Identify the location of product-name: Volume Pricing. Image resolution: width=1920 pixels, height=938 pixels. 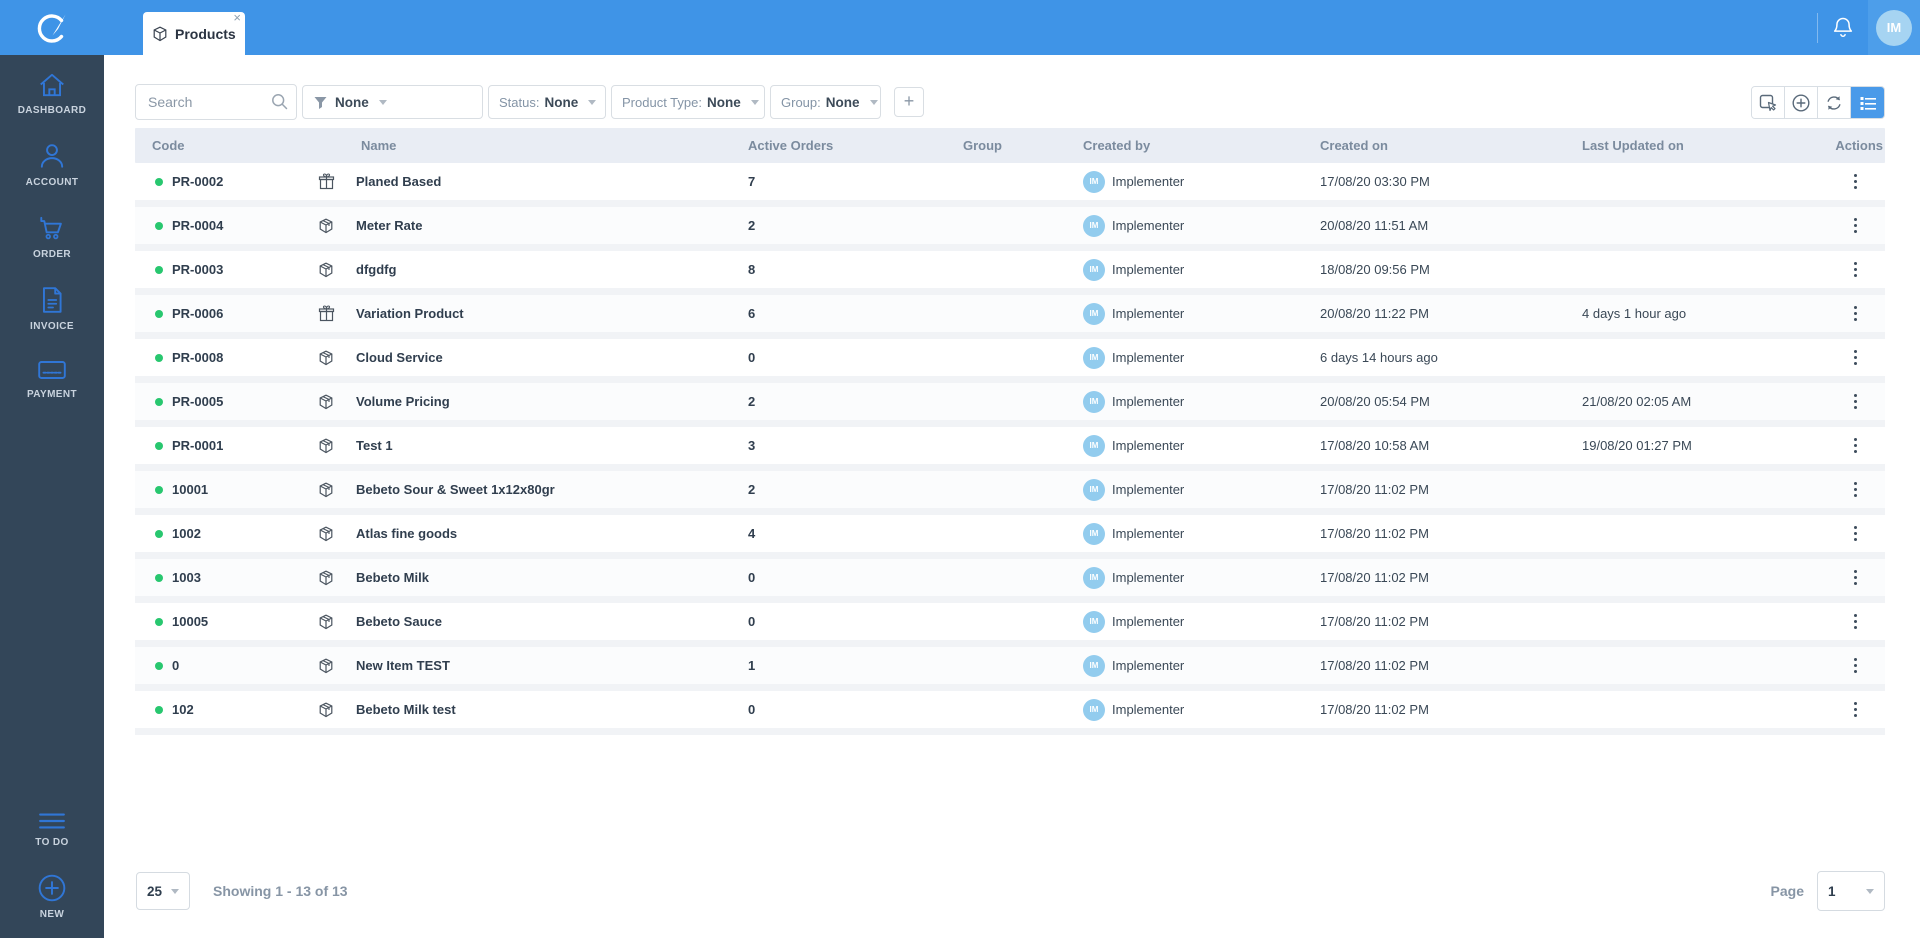
(403, 401).